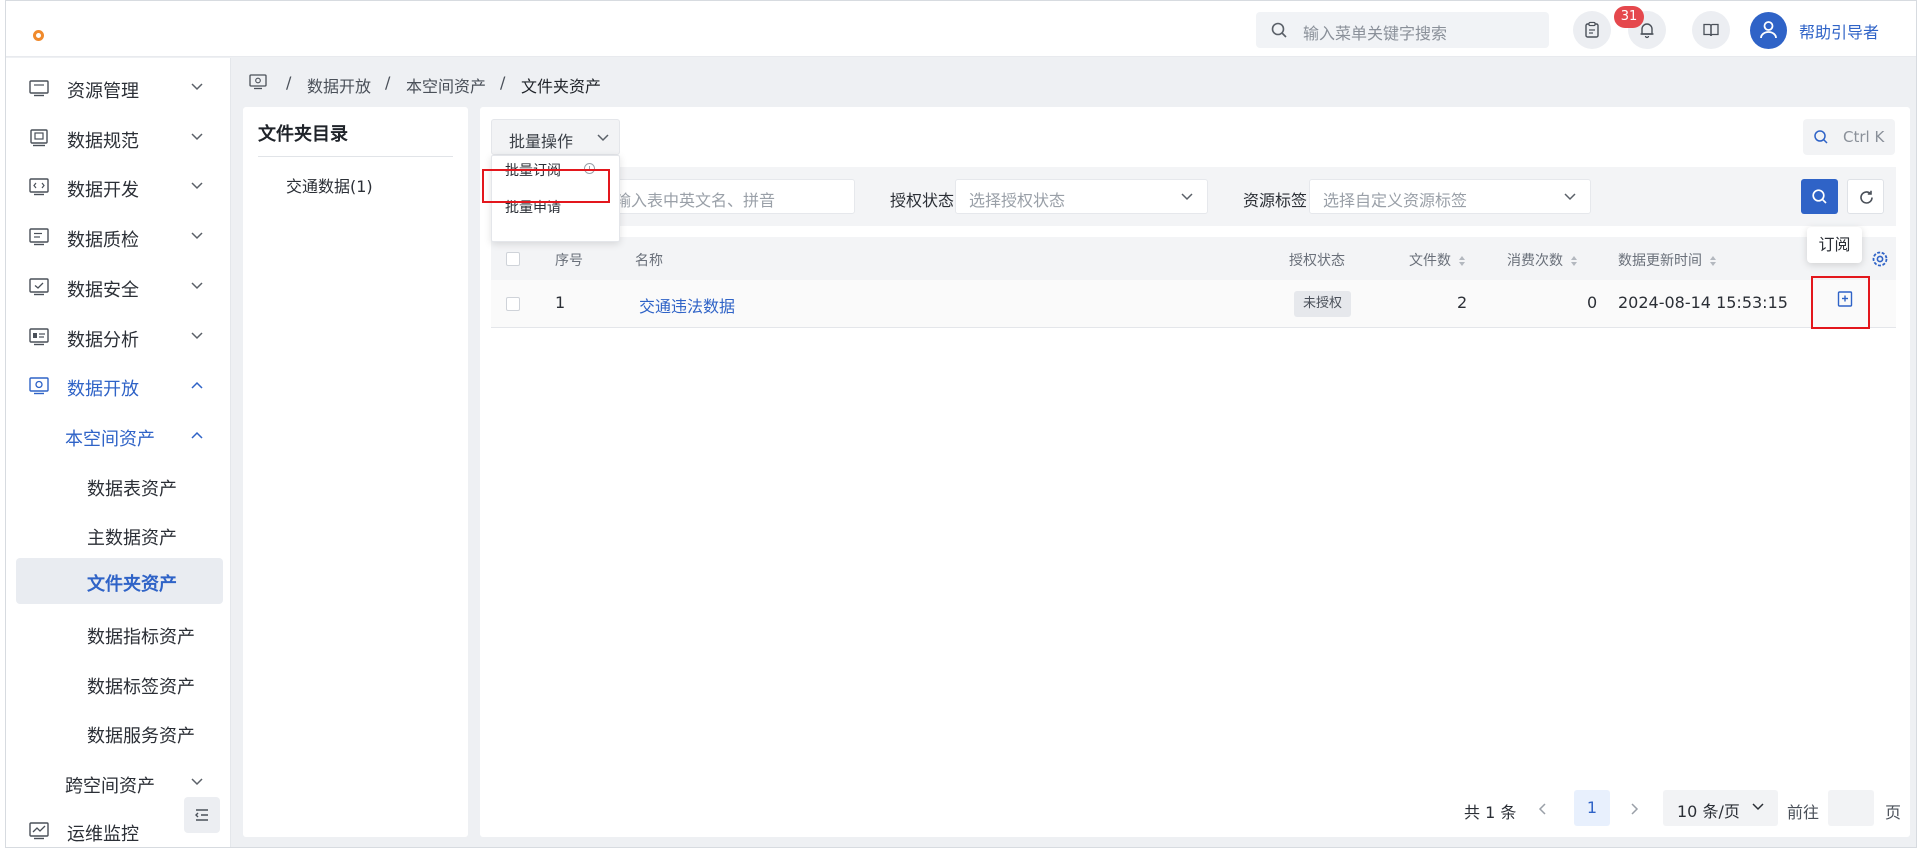  What do you see at coordinates (329, 185) in the screenshot?
I see `folder-node: 交通数据(1)` at bounding box center [329, 185].